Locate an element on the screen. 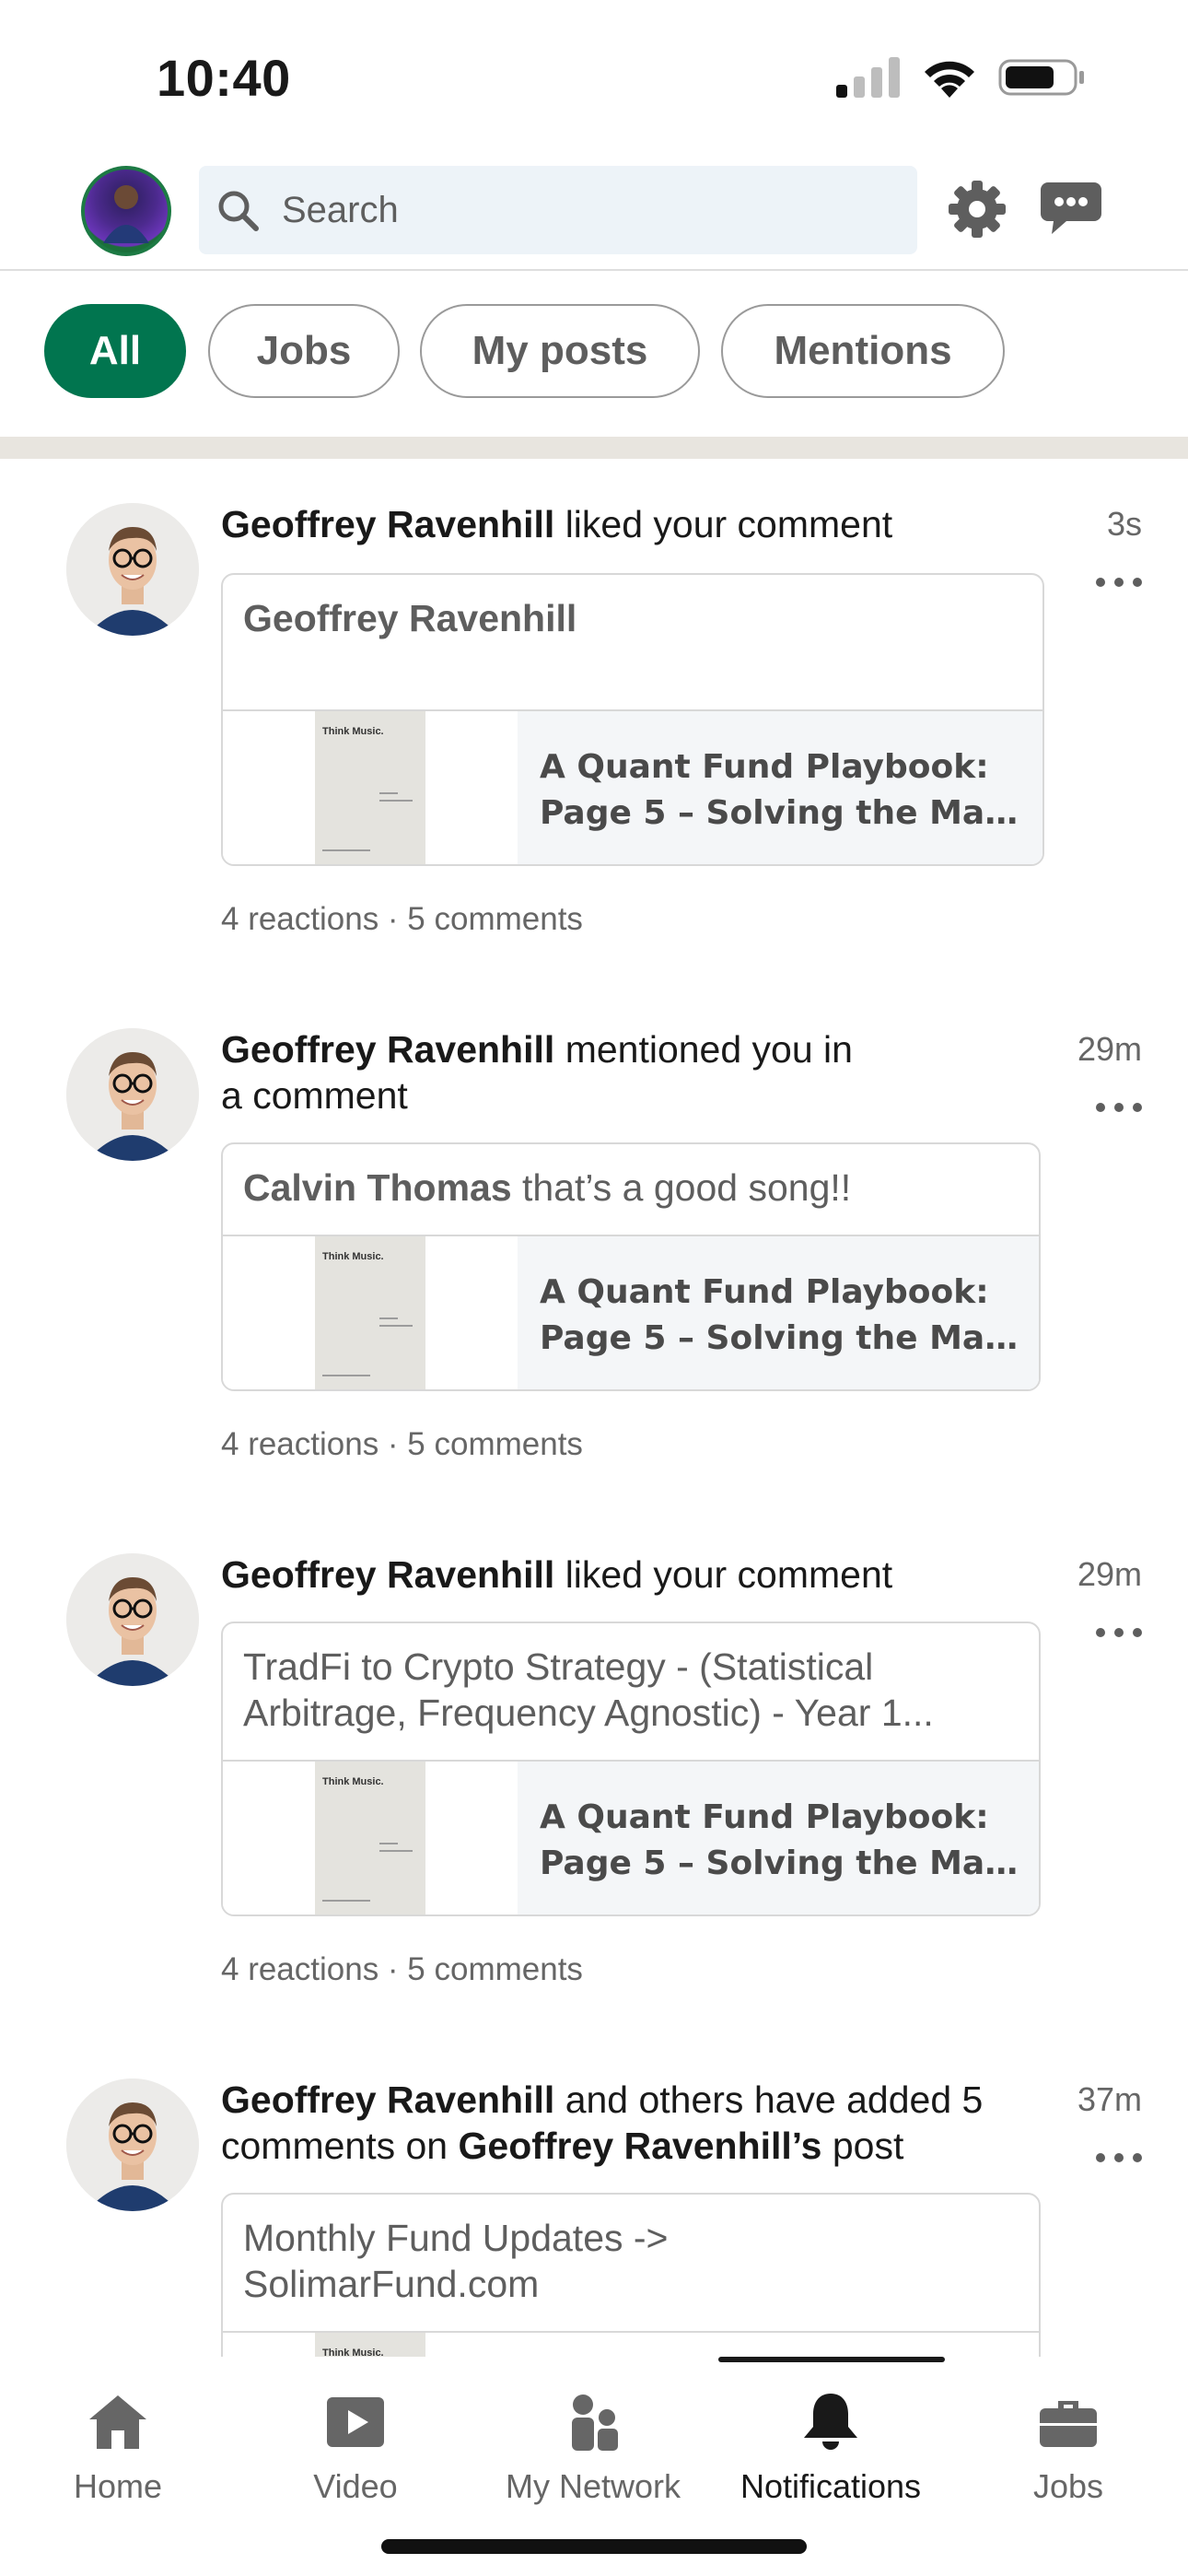 This screenshot has height=2576, width=1188. status-icons is located at coordinates (961, 77).